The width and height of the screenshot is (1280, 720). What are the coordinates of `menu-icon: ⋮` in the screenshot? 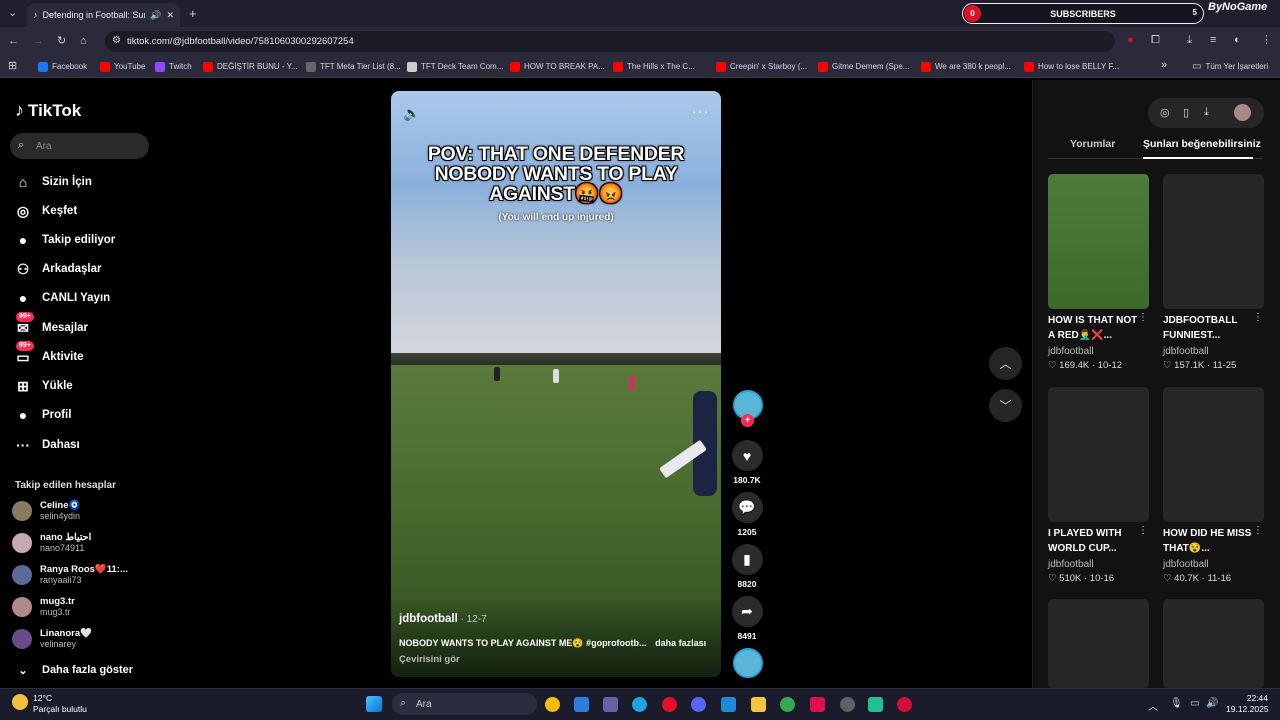 It's located at (1266, 40).